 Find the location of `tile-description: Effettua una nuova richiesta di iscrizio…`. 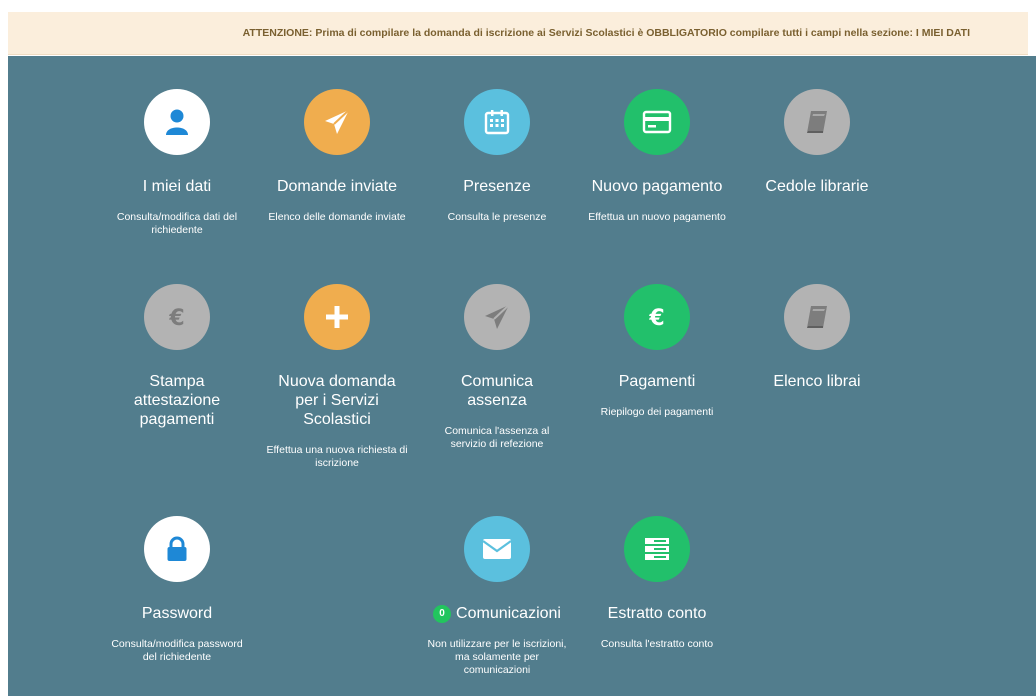

tile-description: Effettua una nuova richiesta di iscrizio… is located at coordinates (337, 456).